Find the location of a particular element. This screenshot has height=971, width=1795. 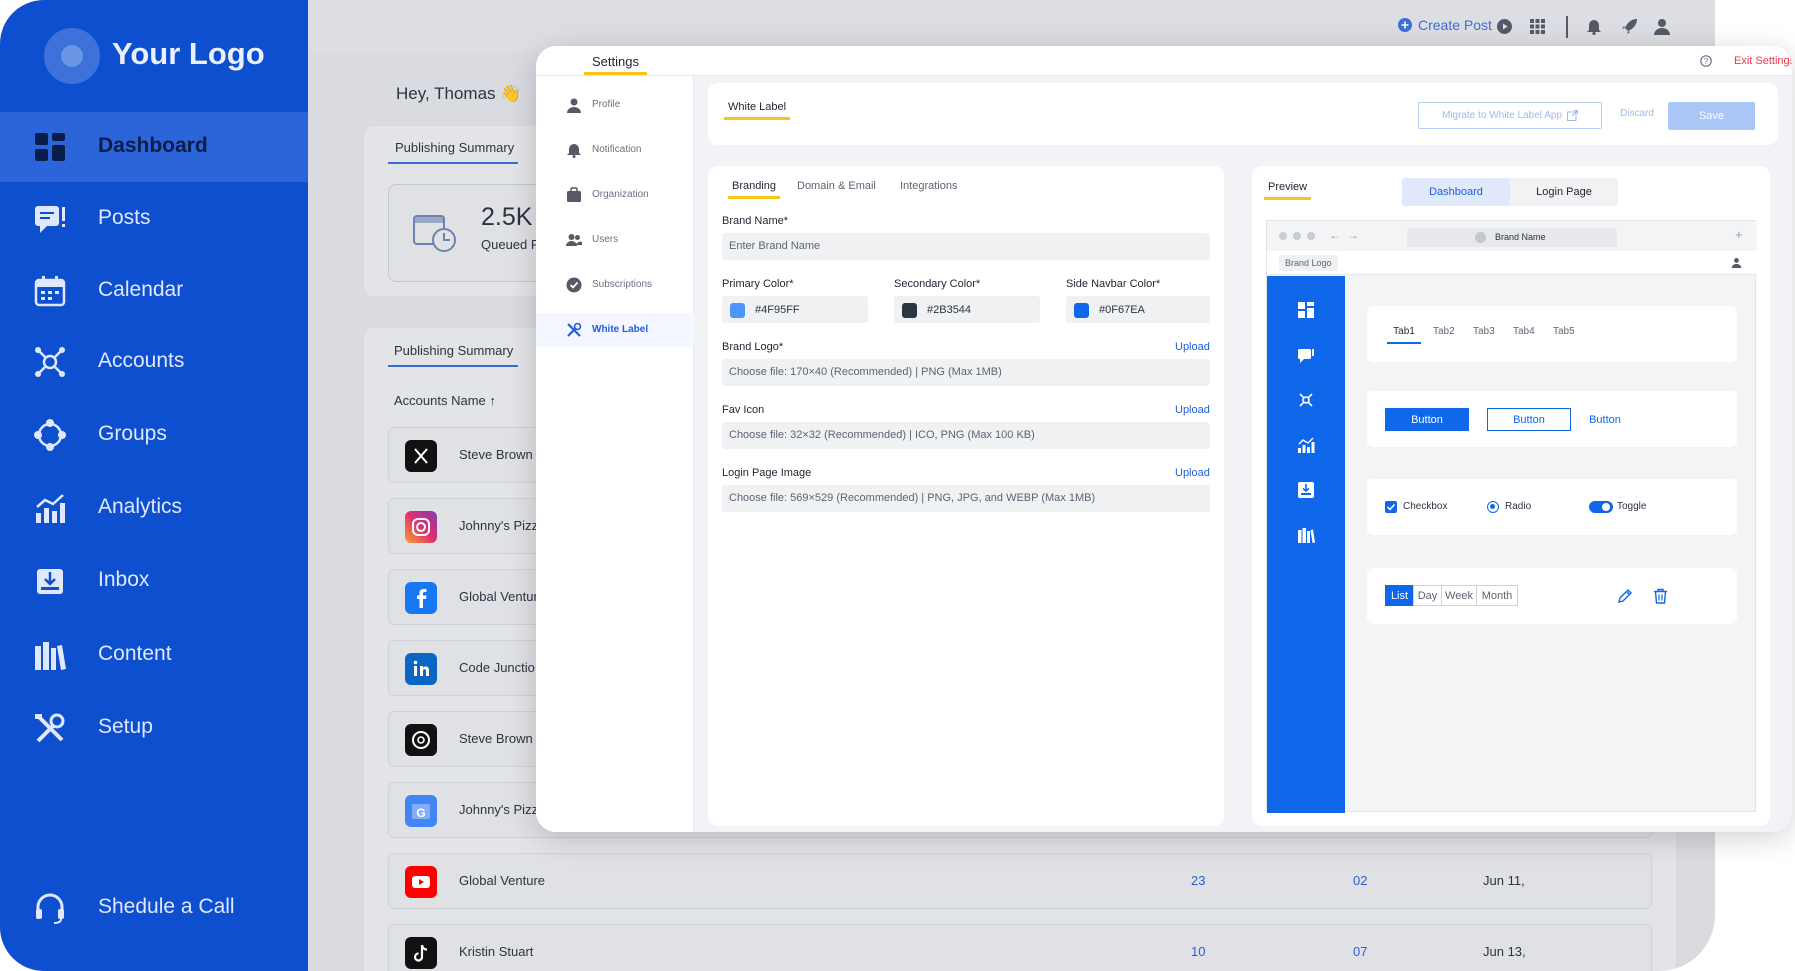

sidebar-item-analytics: Analytics is located at coordinates (154, 508).